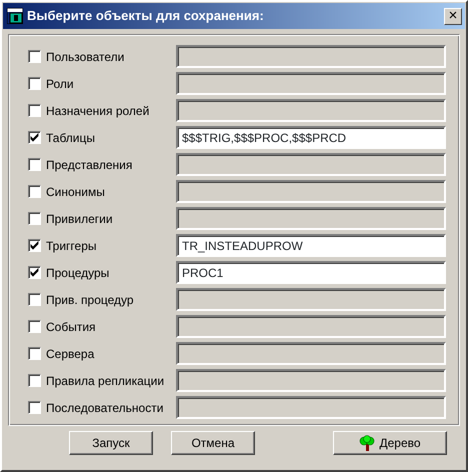 Image resolution: width=468 pixels, height=472 pixels. Describe the element at coordinates (311, 245) in the screenshot. I see `input-field: TR_INSTEADUPROW` at that location.